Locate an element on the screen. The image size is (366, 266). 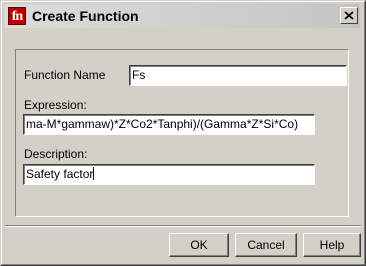
function-app-icon: fn is located at coordinates (17, 16).